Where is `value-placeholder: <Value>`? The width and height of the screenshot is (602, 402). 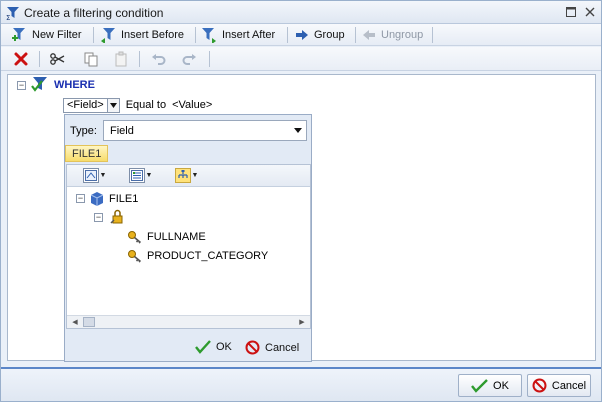
value-placeholder: <Value> is located at coordinates (192, 105).